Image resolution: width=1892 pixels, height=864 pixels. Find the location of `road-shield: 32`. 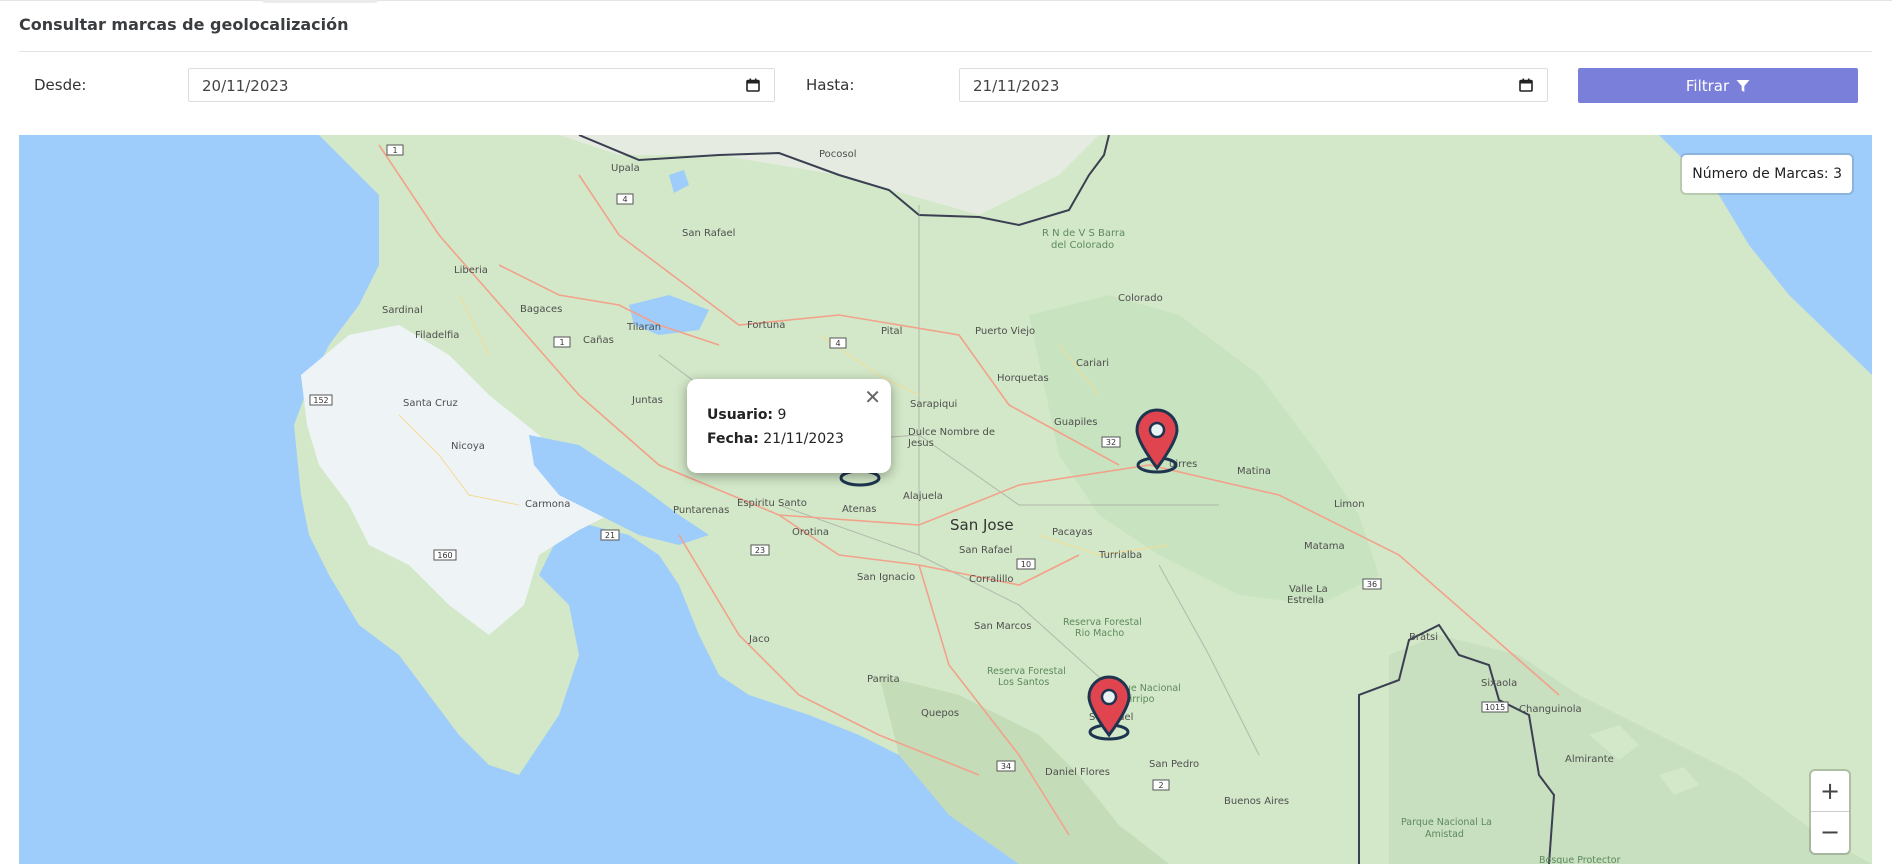

road-shield: 32 is located at coordinates (1111, 442).